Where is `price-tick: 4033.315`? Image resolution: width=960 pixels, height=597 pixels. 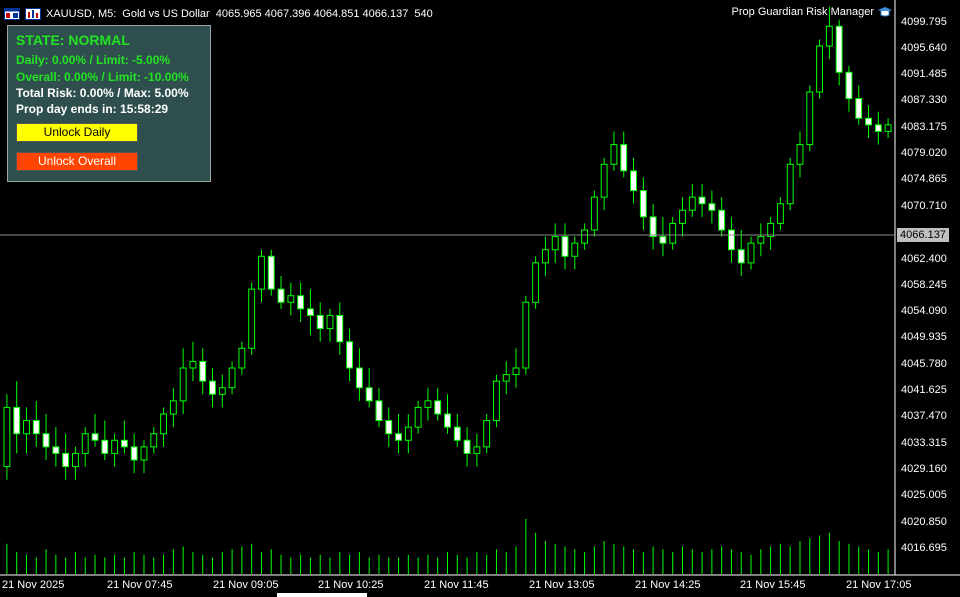
price-tick: 4033.315 is located at coordinates (924, 443).